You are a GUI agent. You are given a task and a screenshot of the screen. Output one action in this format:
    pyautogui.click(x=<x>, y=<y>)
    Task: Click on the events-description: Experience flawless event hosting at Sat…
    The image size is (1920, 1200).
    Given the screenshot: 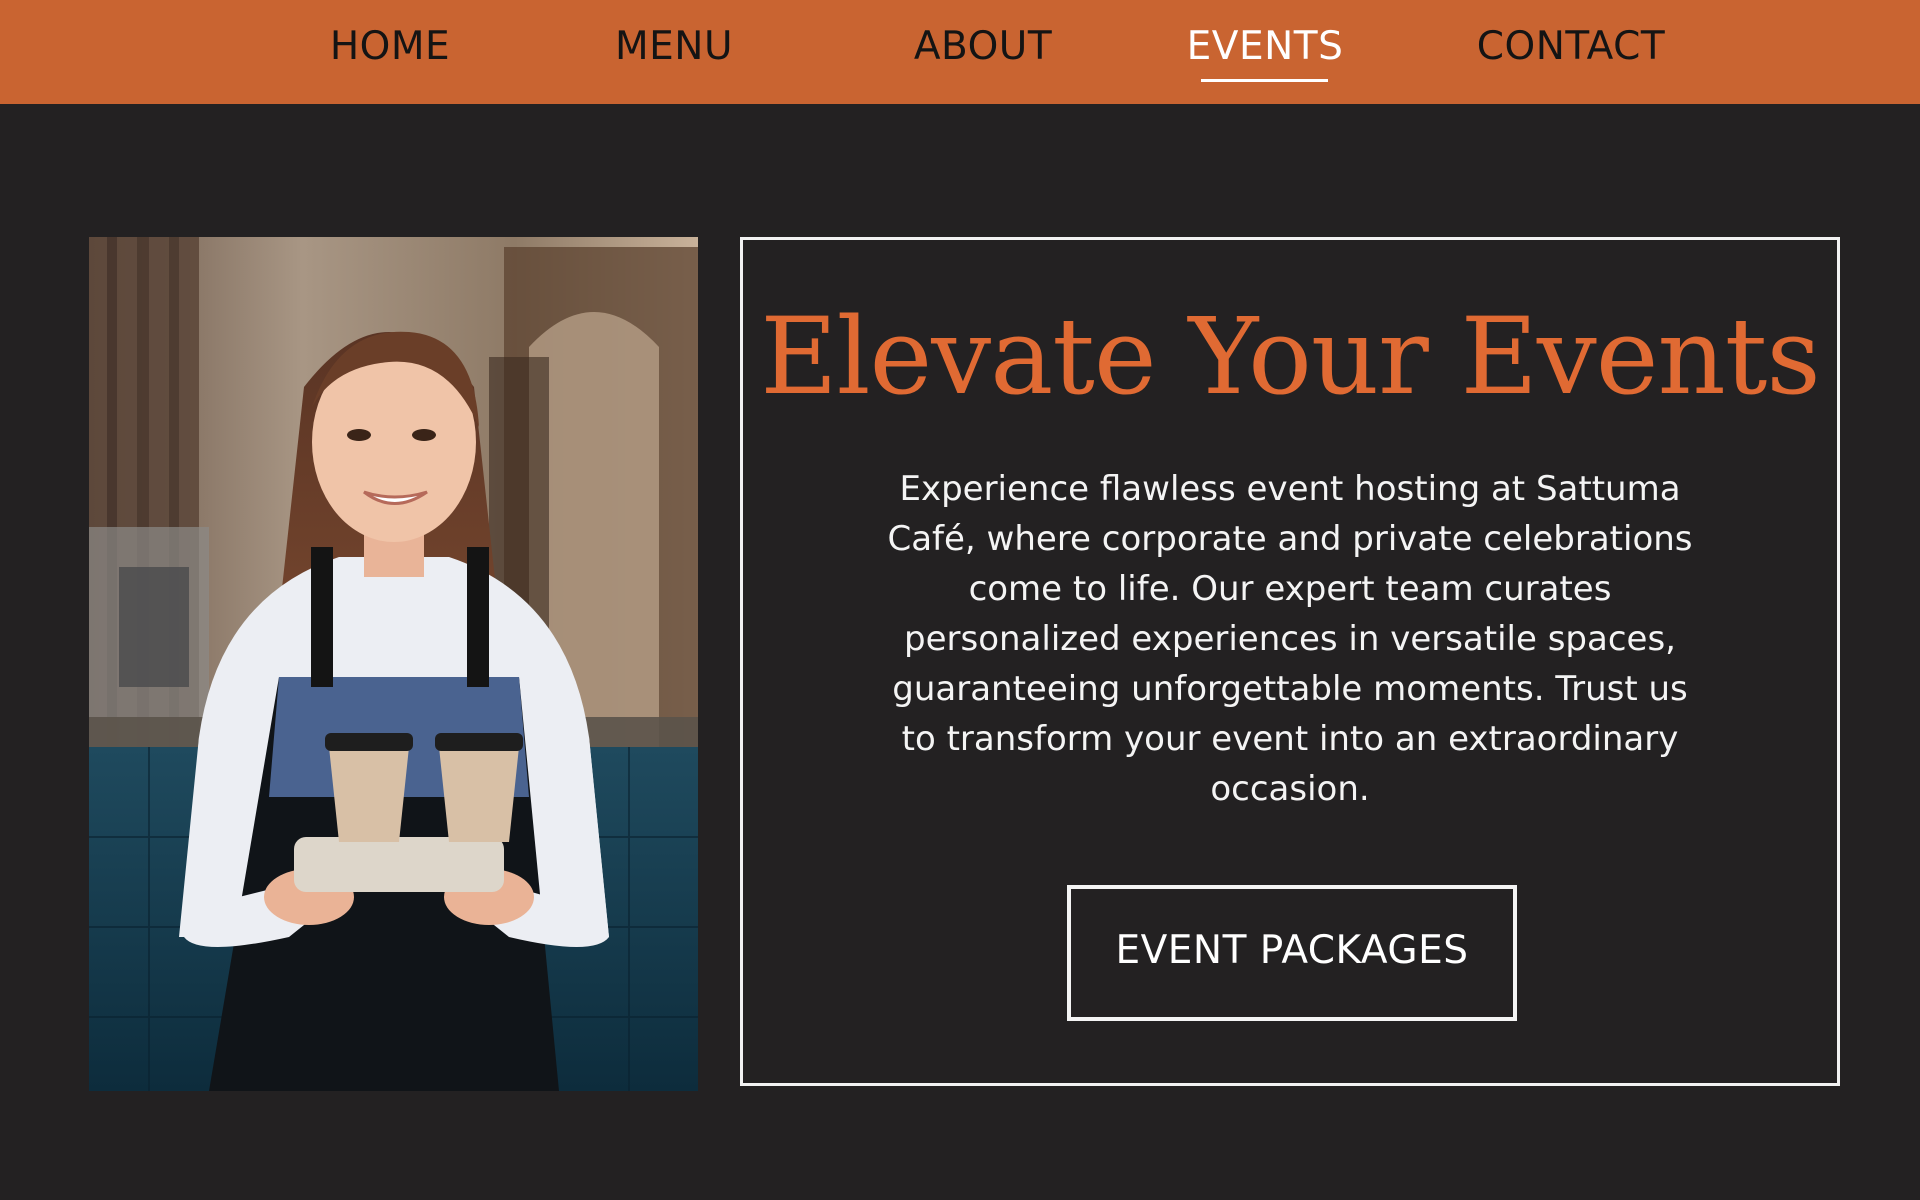 What is the action you would take?
    pyautogui.click(x=1290, y=639)
    